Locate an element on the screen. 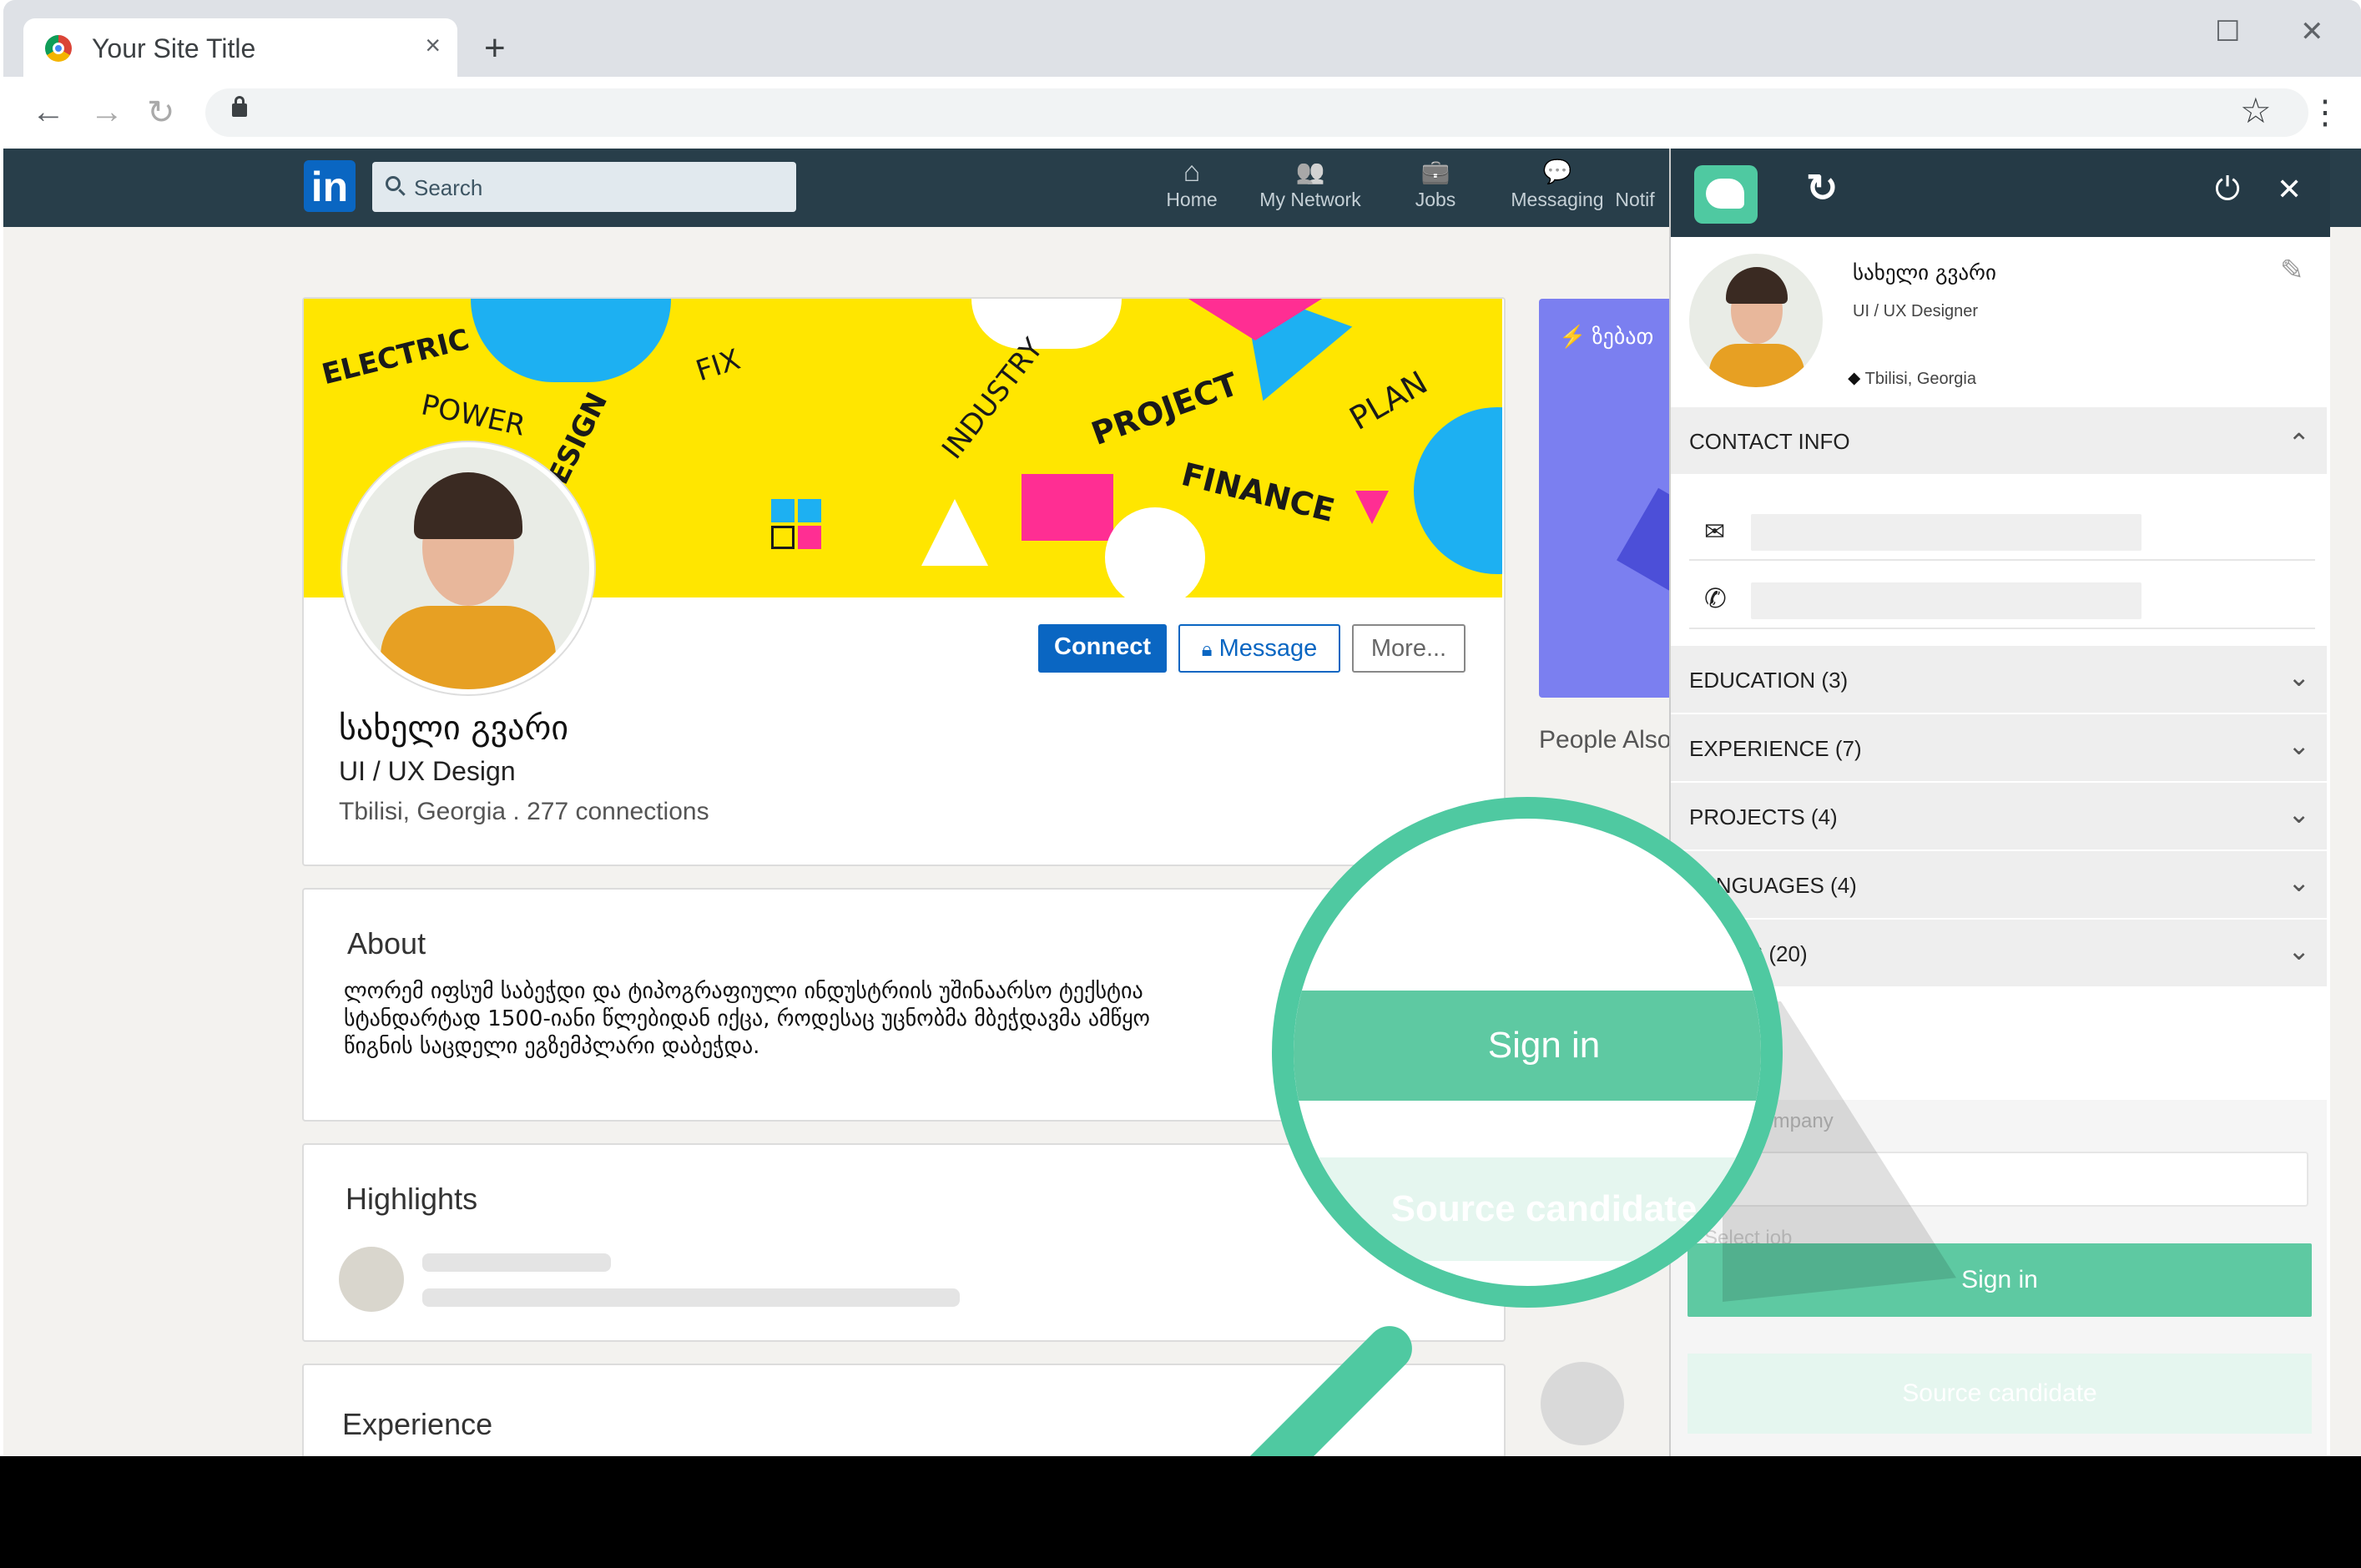 Image resolution: width=2361 pixels, height=1568 pixels. forward-icon: → is located at coordinates (107, 112).